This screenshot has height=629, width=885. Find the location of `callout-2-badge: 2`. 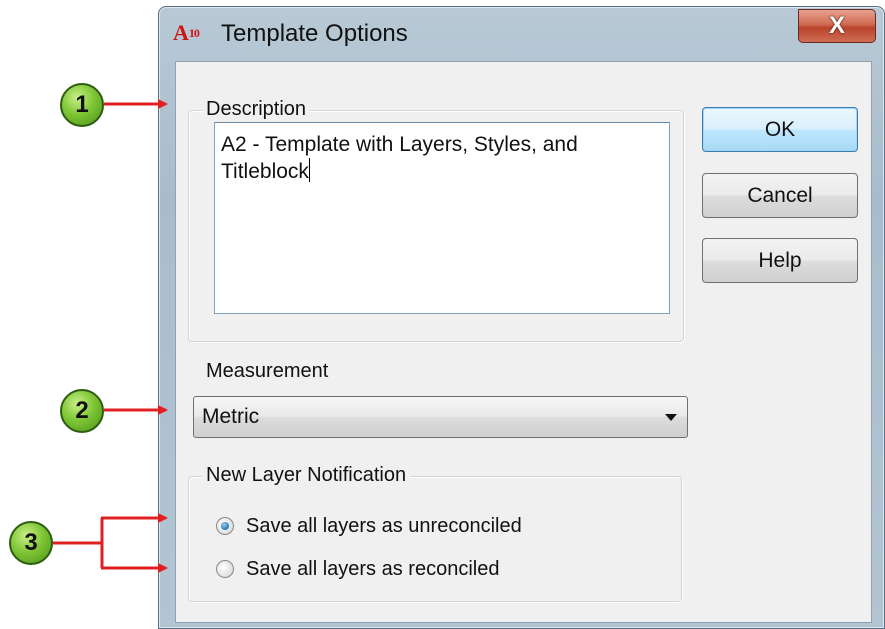

callout-2-badge: 2 is located at coordinates (82, 411).